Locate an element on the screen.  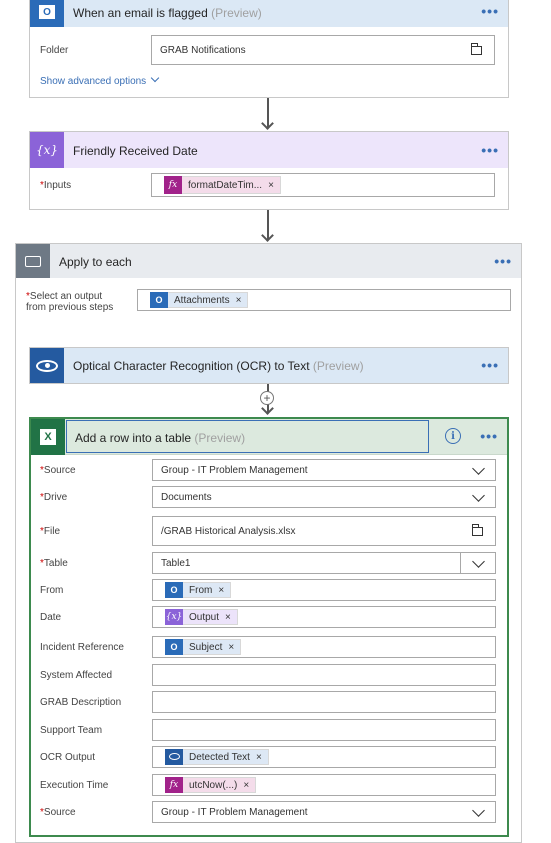
dynamic-content-token: {x} Output × is located at coordinates (201, 616).